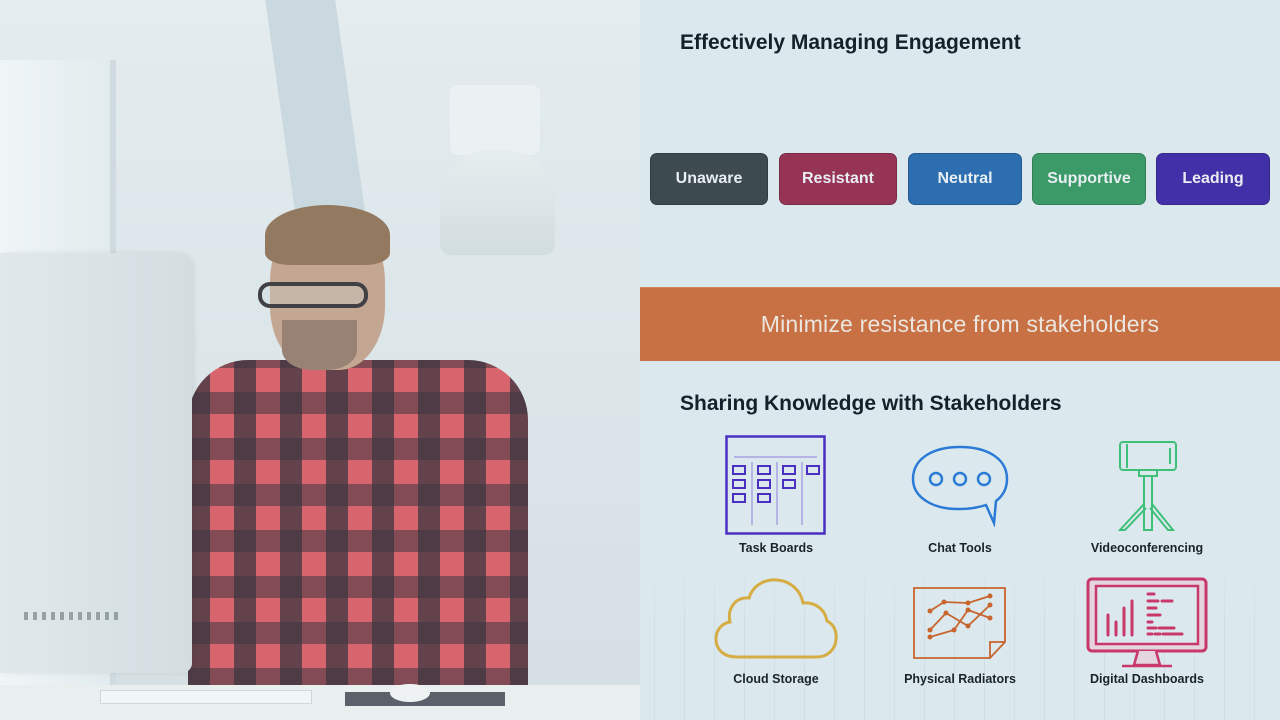 The image size is (1280, 720). I want to click on tool-label: Chat Tools, so click(960, 548).